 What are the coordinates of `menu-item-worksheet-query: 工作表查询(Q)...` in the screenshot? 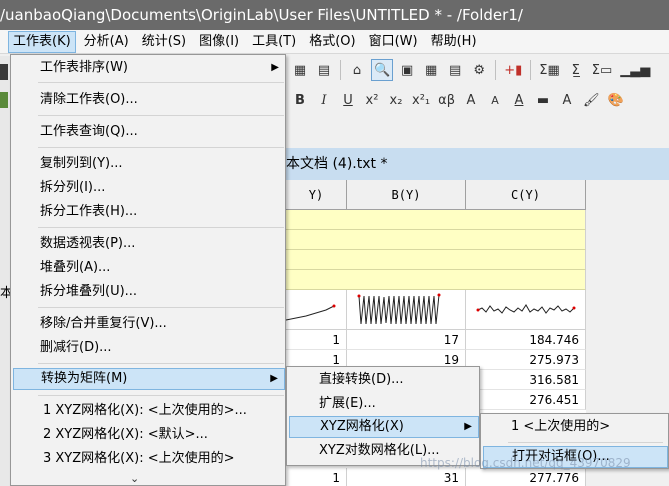 It's located at (149, 132).